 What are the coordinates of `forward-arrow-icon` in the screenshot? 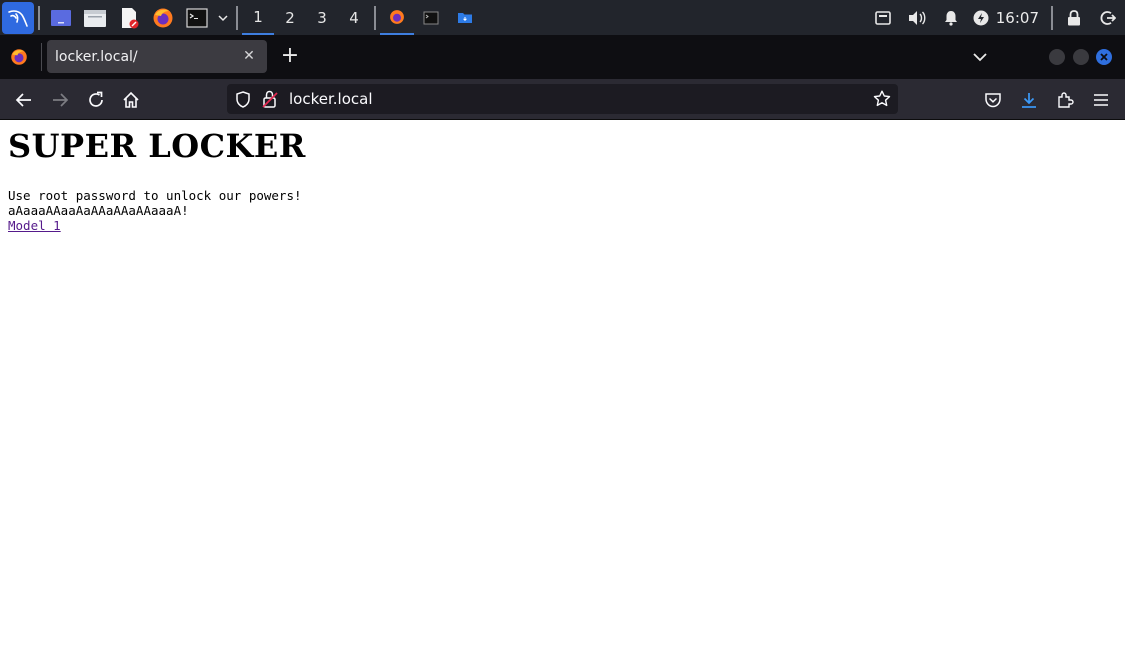 It's located at (60, 100).